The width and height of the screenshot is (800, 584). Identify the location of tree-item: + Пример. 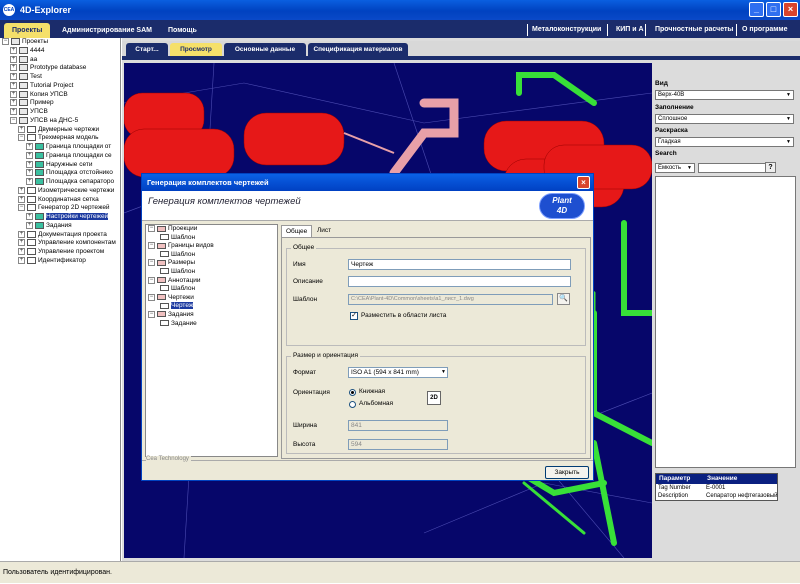
(60, 103).